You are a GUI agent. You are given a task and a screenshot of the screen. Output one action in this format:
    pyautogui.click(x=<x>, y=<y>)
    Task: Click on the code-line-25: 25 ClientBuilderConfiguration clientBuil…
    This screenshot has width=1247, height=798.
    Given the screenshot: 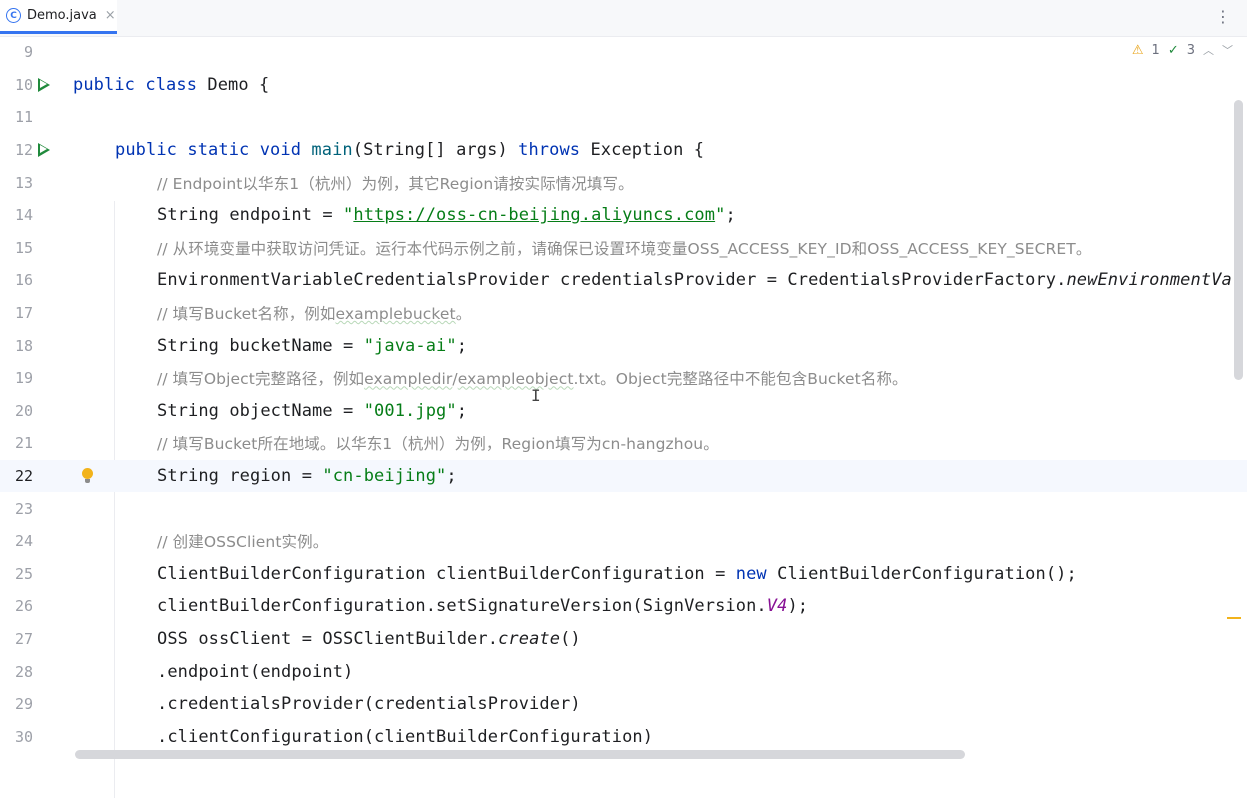 What is the action you would take?
    pyautogui.click(x=623, y=574)
    